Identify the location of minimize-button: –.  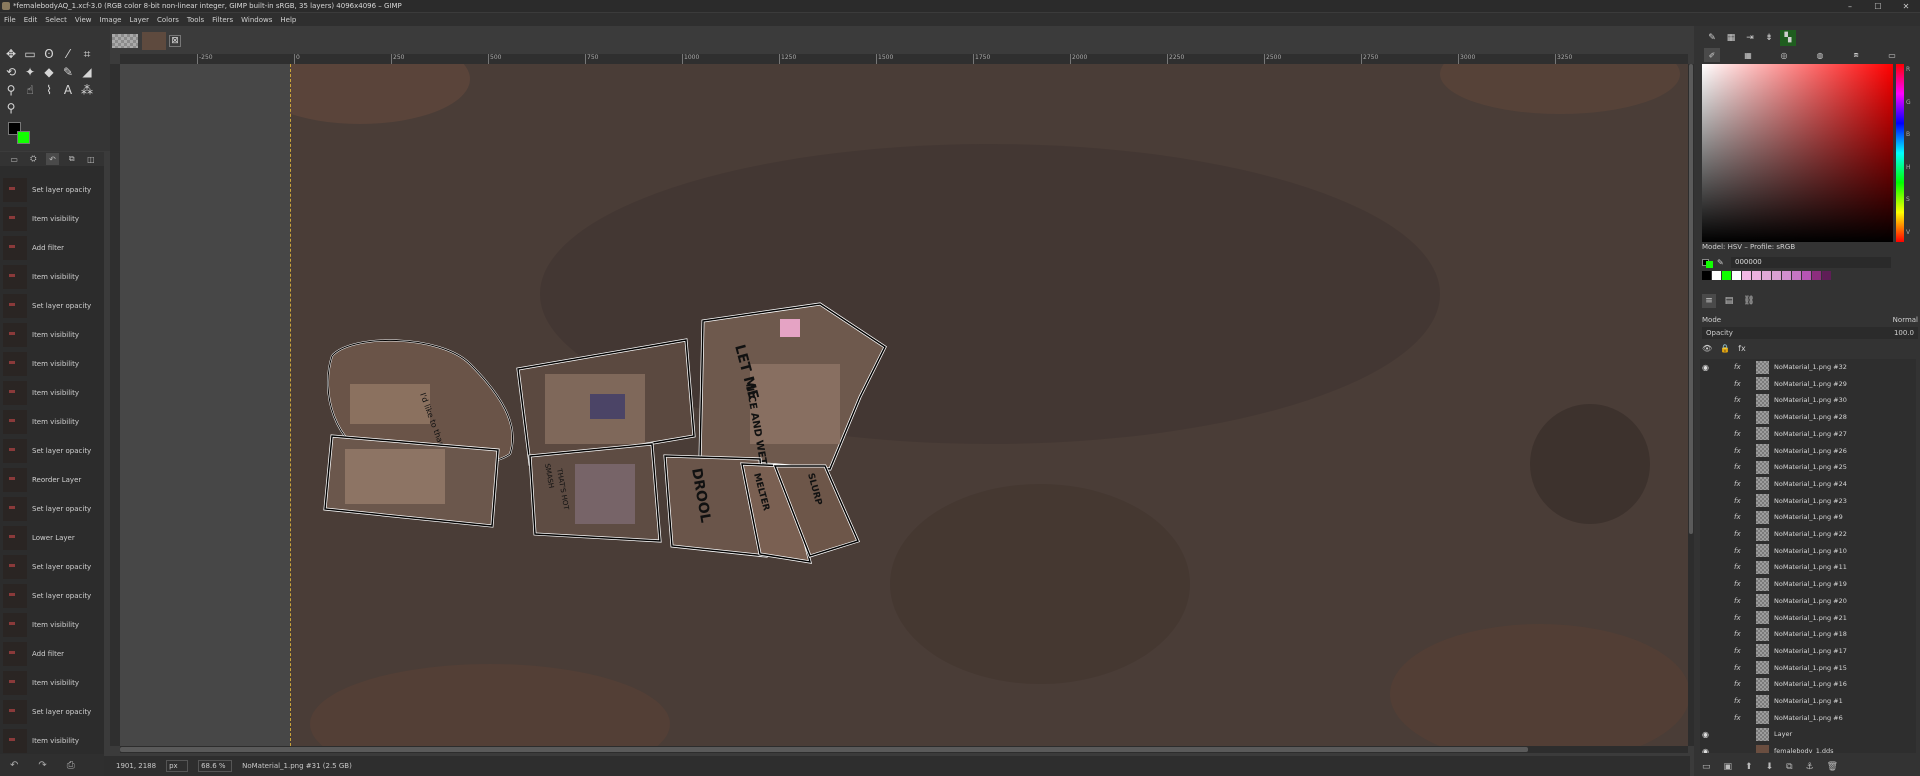
(1850, 6).